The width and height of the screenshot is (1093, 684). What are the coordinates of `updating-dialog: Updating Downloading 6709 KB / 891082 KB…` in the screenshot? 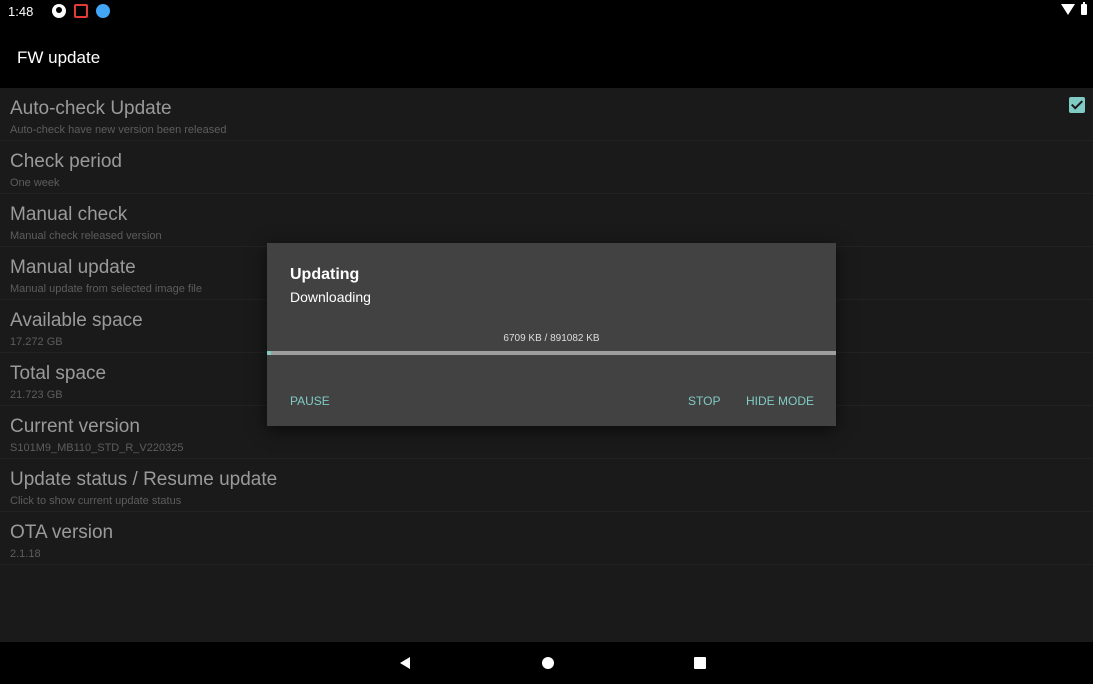 It's located at (551, 334).